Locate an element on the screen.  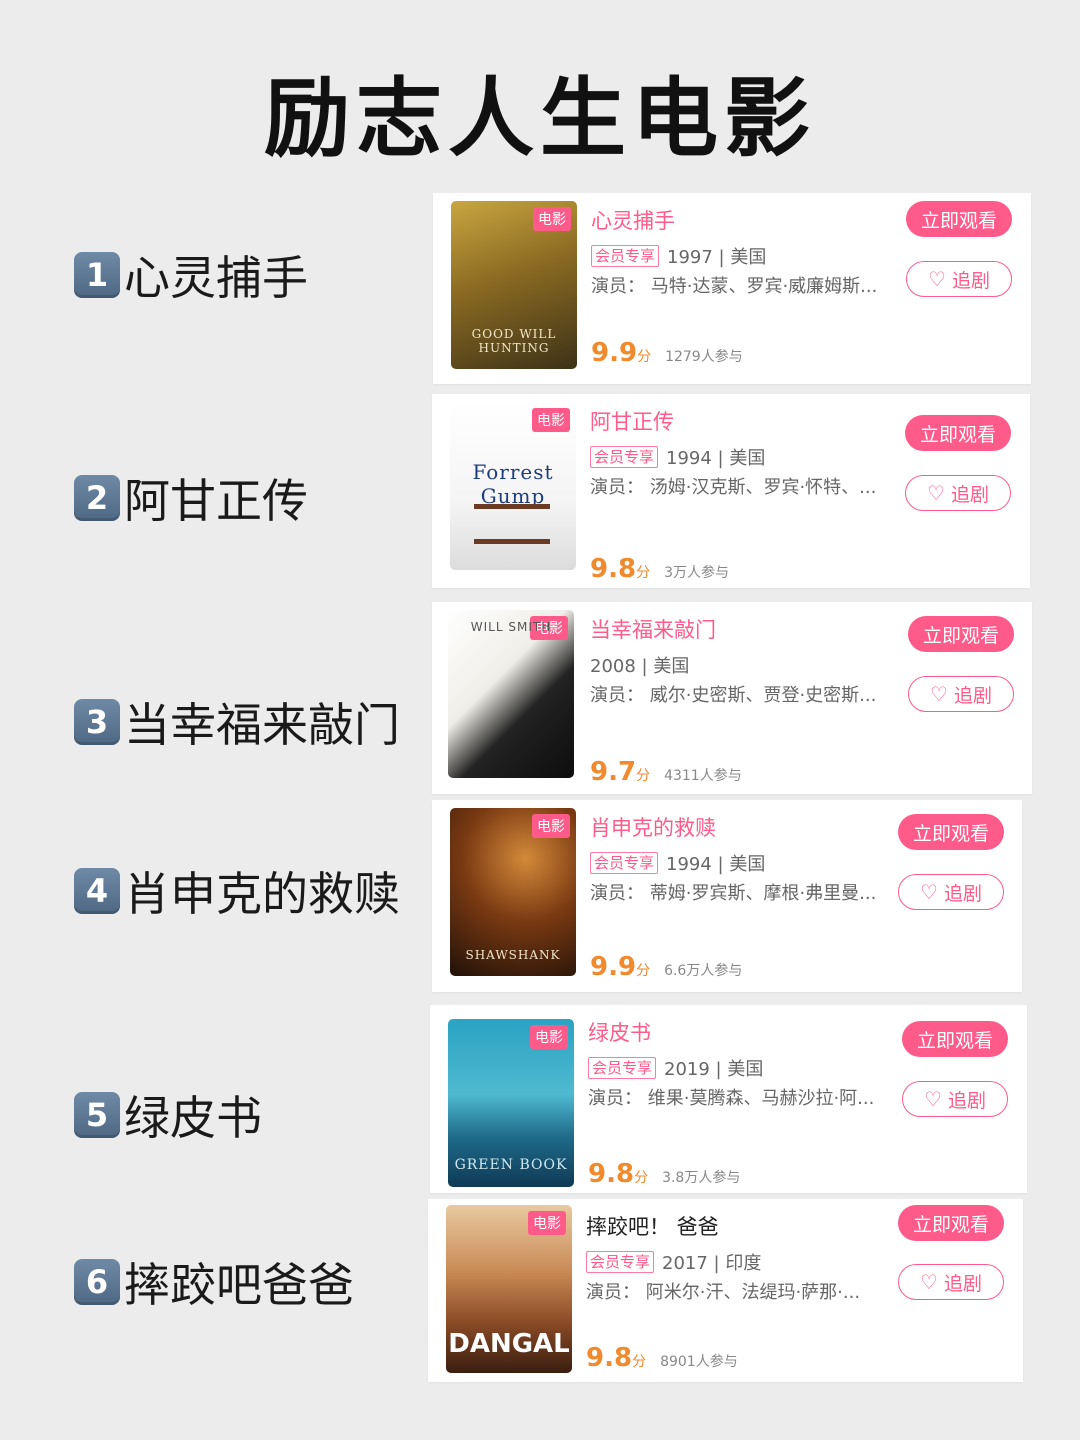
score-row: 9.7 分 4311人参与 is located at coordinates (666, 772).